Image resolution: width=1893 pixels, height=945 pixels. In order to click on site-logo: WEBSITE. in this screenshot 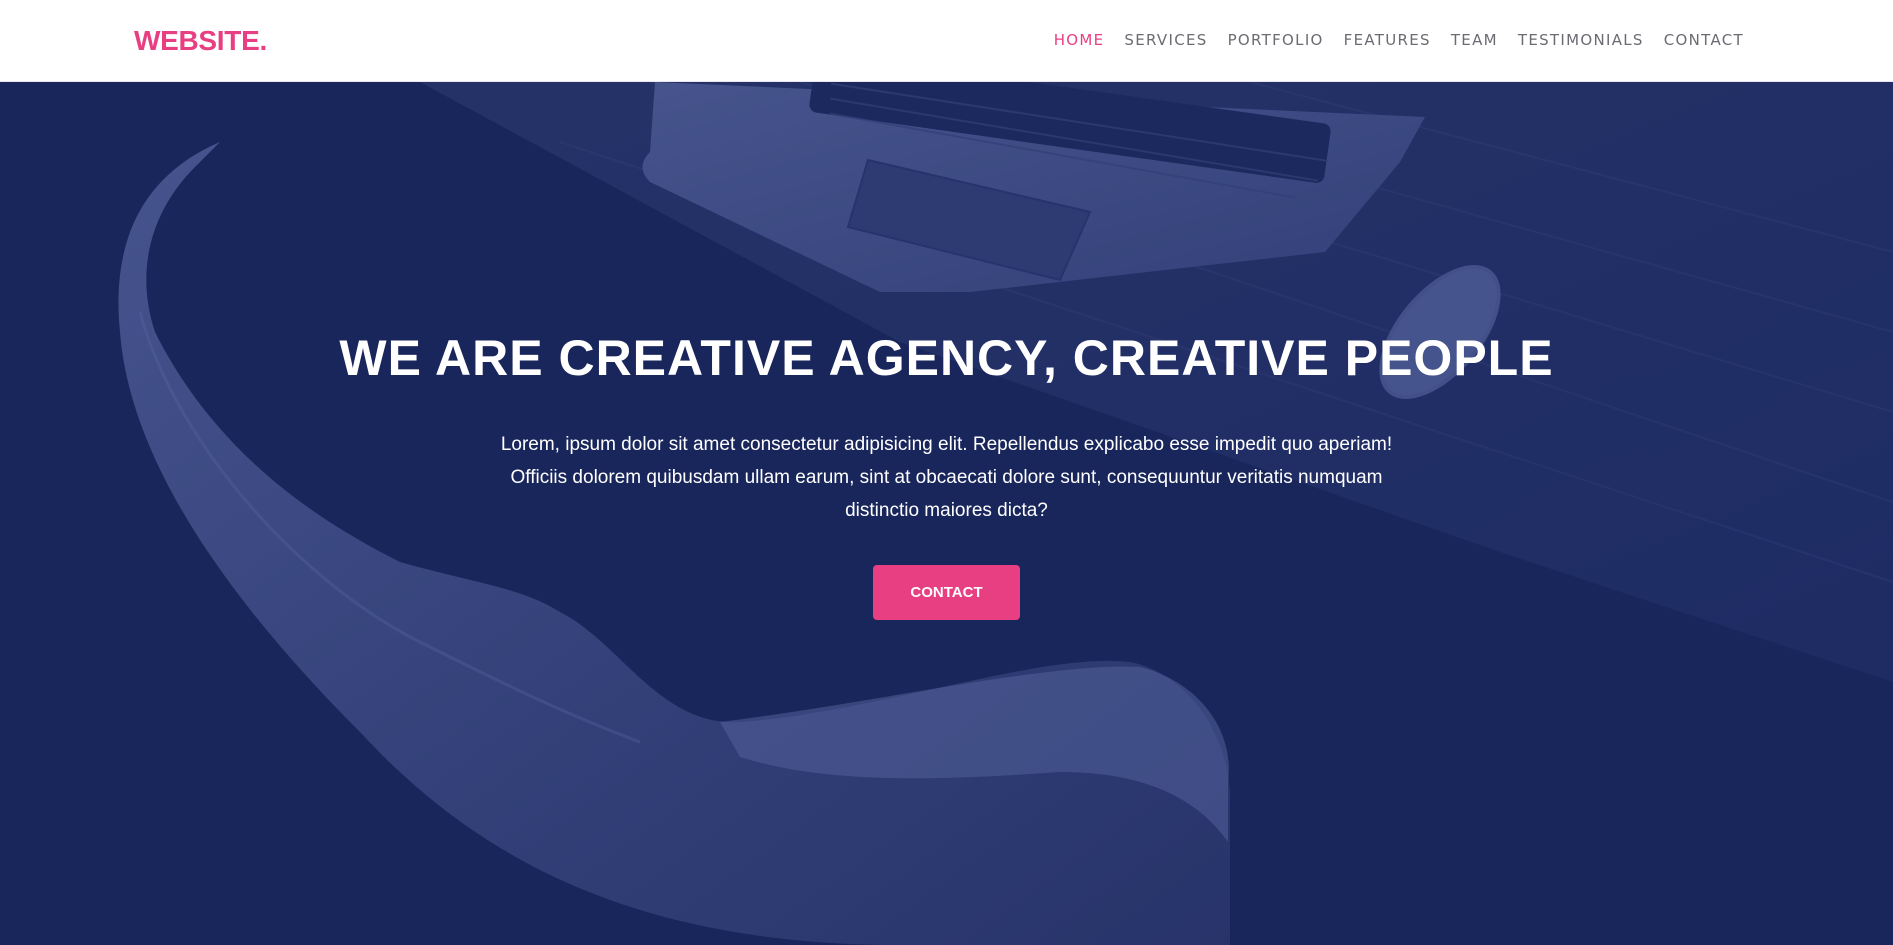, I will do `click(200, 41)`.